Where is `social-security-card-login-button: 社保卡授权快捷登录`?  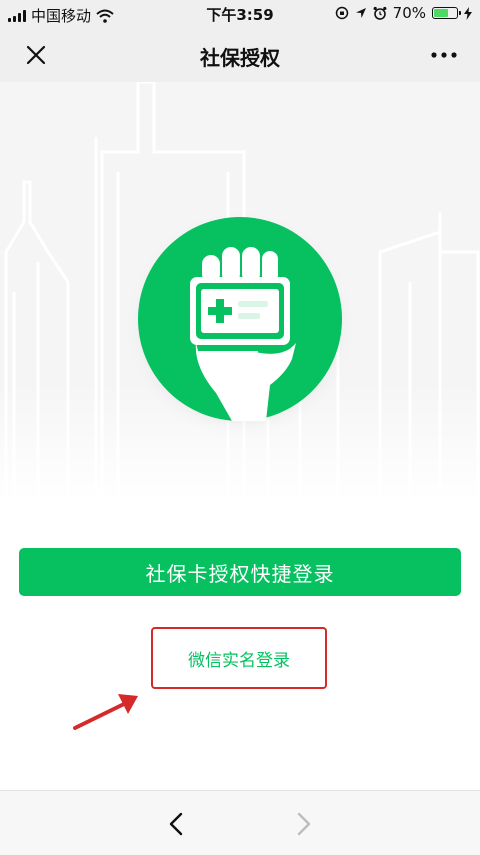
social-security-card-login-button: 社保卡授权快捷登录 is located at coordinates (240, 572).